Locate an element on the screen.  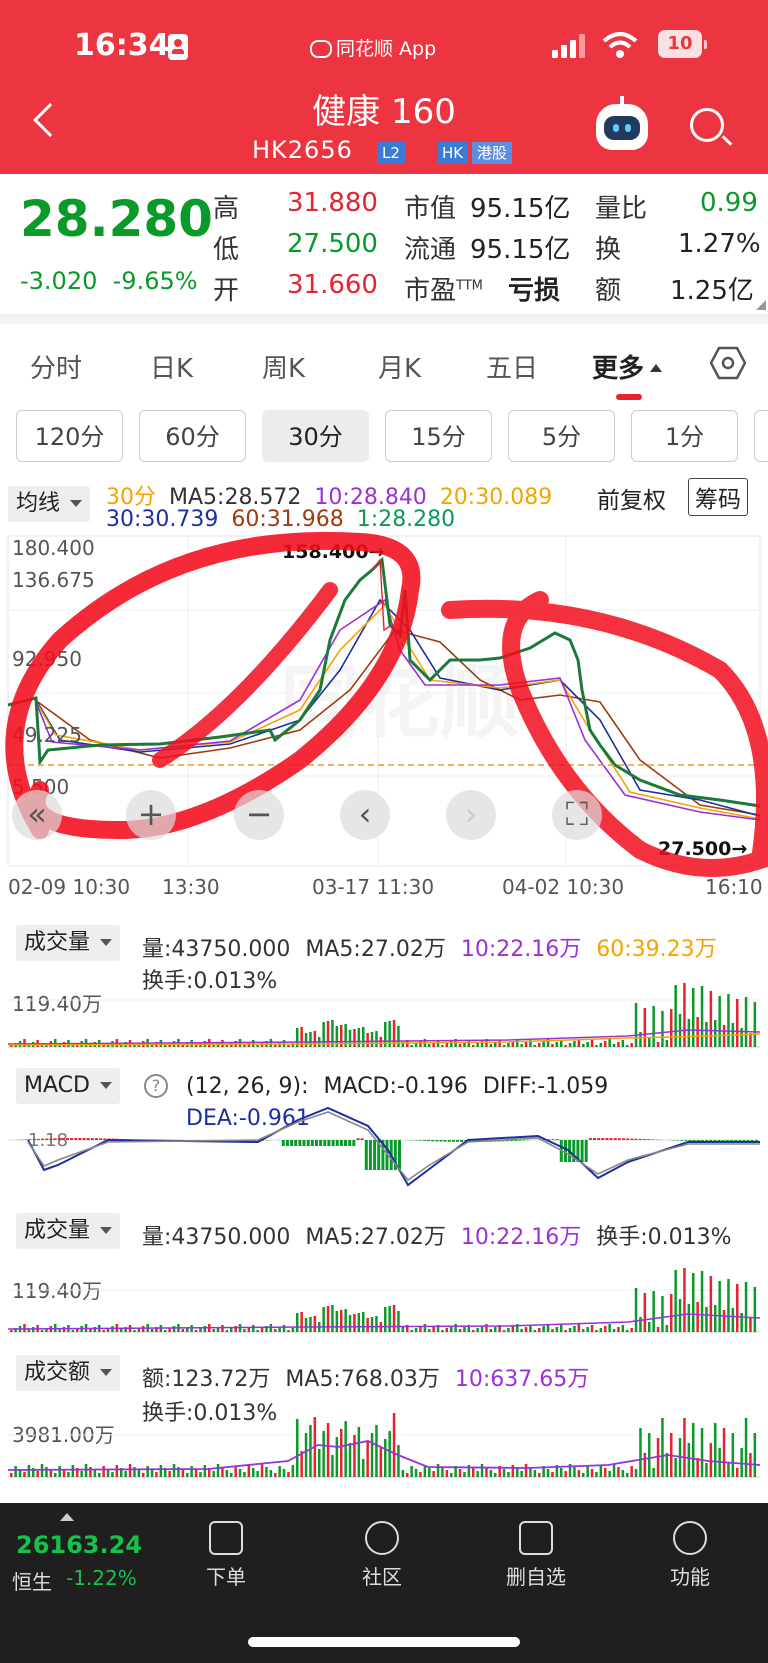
step-left-icon: ‹ is located at coordinates (365, 815).